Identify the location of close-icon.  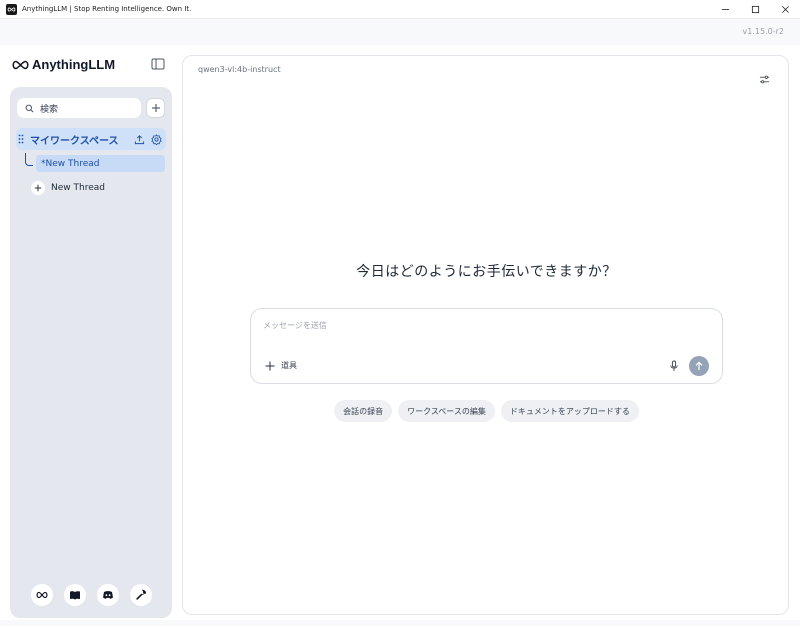
(785, 9).